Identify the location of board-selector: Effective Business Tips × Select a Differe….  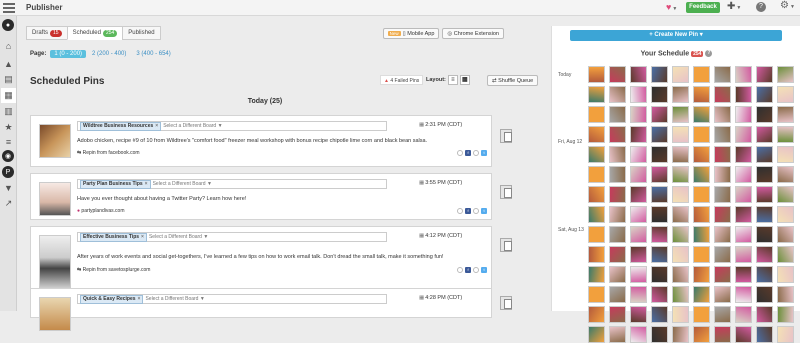
(232, 237).